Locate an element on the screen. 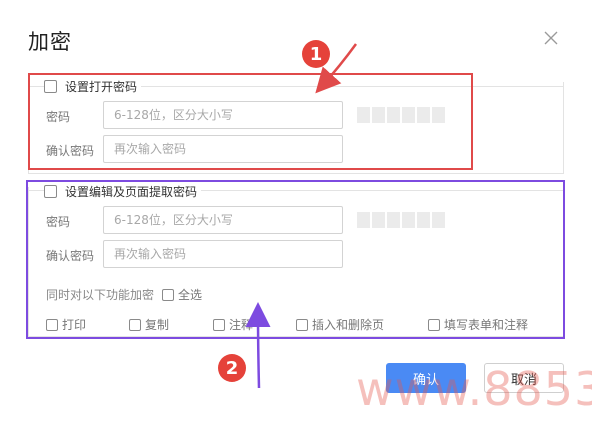 The image size is (592, 422). open-password-label: 密码 is located at coordinates (58, 117).